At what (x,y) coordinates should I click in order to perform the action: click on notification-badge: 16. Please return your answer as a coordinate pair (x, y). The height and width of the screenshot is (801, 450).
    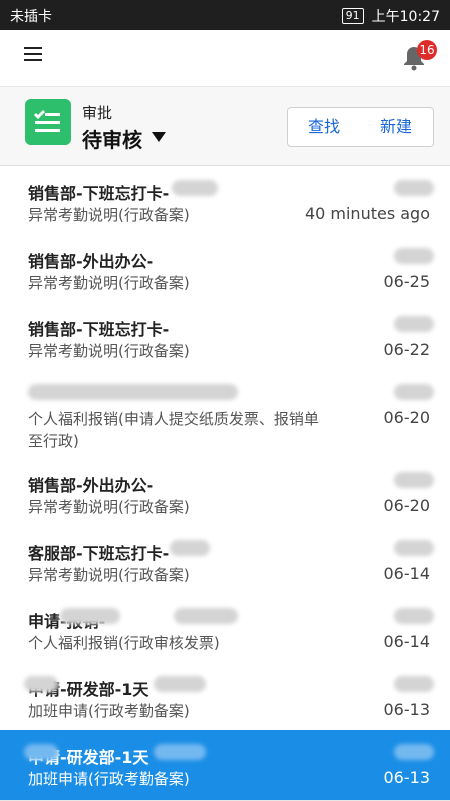
    Looking at the image, I should click on (427, 50).